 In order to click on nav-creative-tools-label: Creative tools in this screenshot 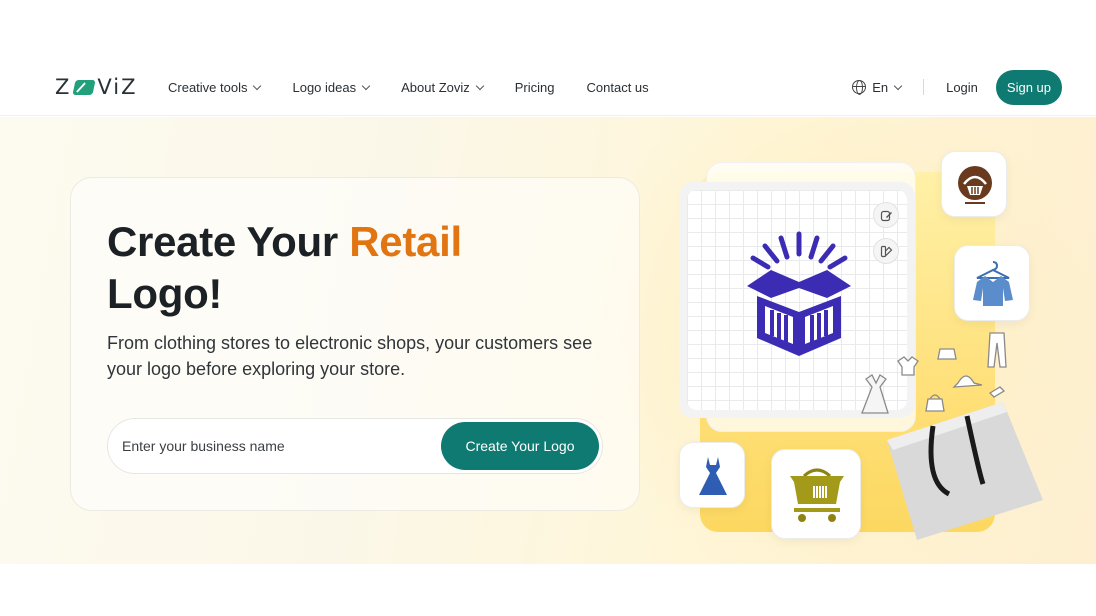, I will do `click(208, 87)`.